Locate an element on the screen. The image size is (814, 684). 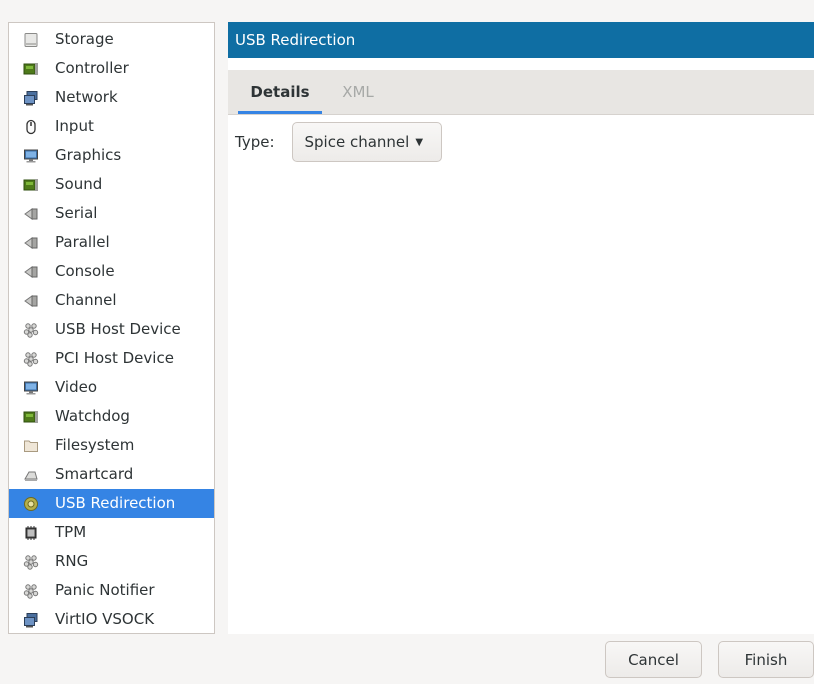
sidebar-item-console: Console is located at coordinates (111, 271).